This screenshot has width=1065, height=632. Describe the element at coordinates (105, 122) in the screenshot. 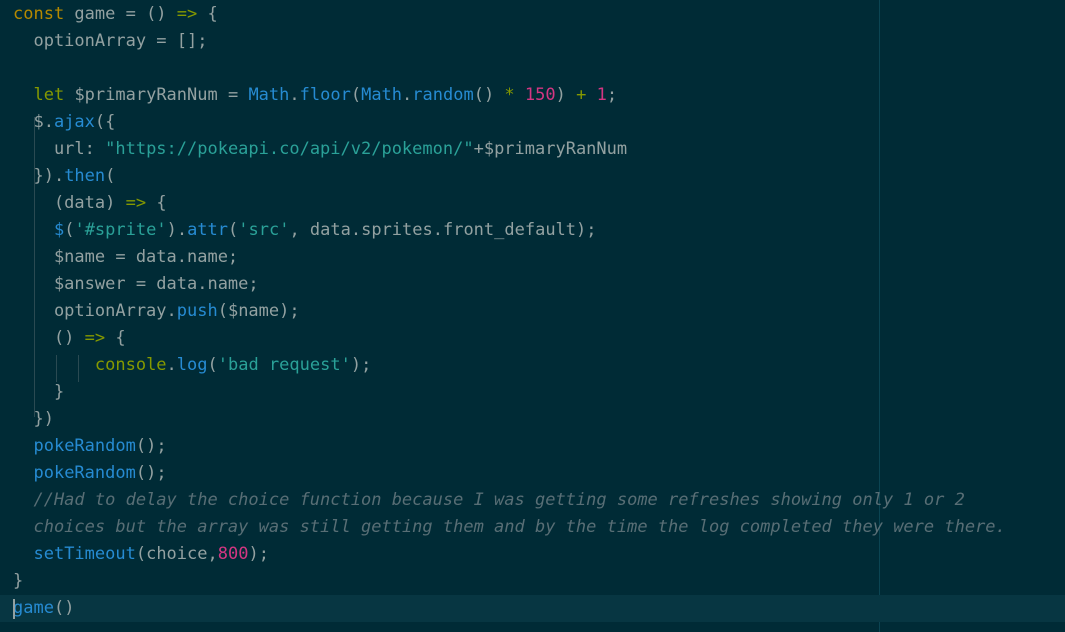

I see `code-token: ({` at that location.